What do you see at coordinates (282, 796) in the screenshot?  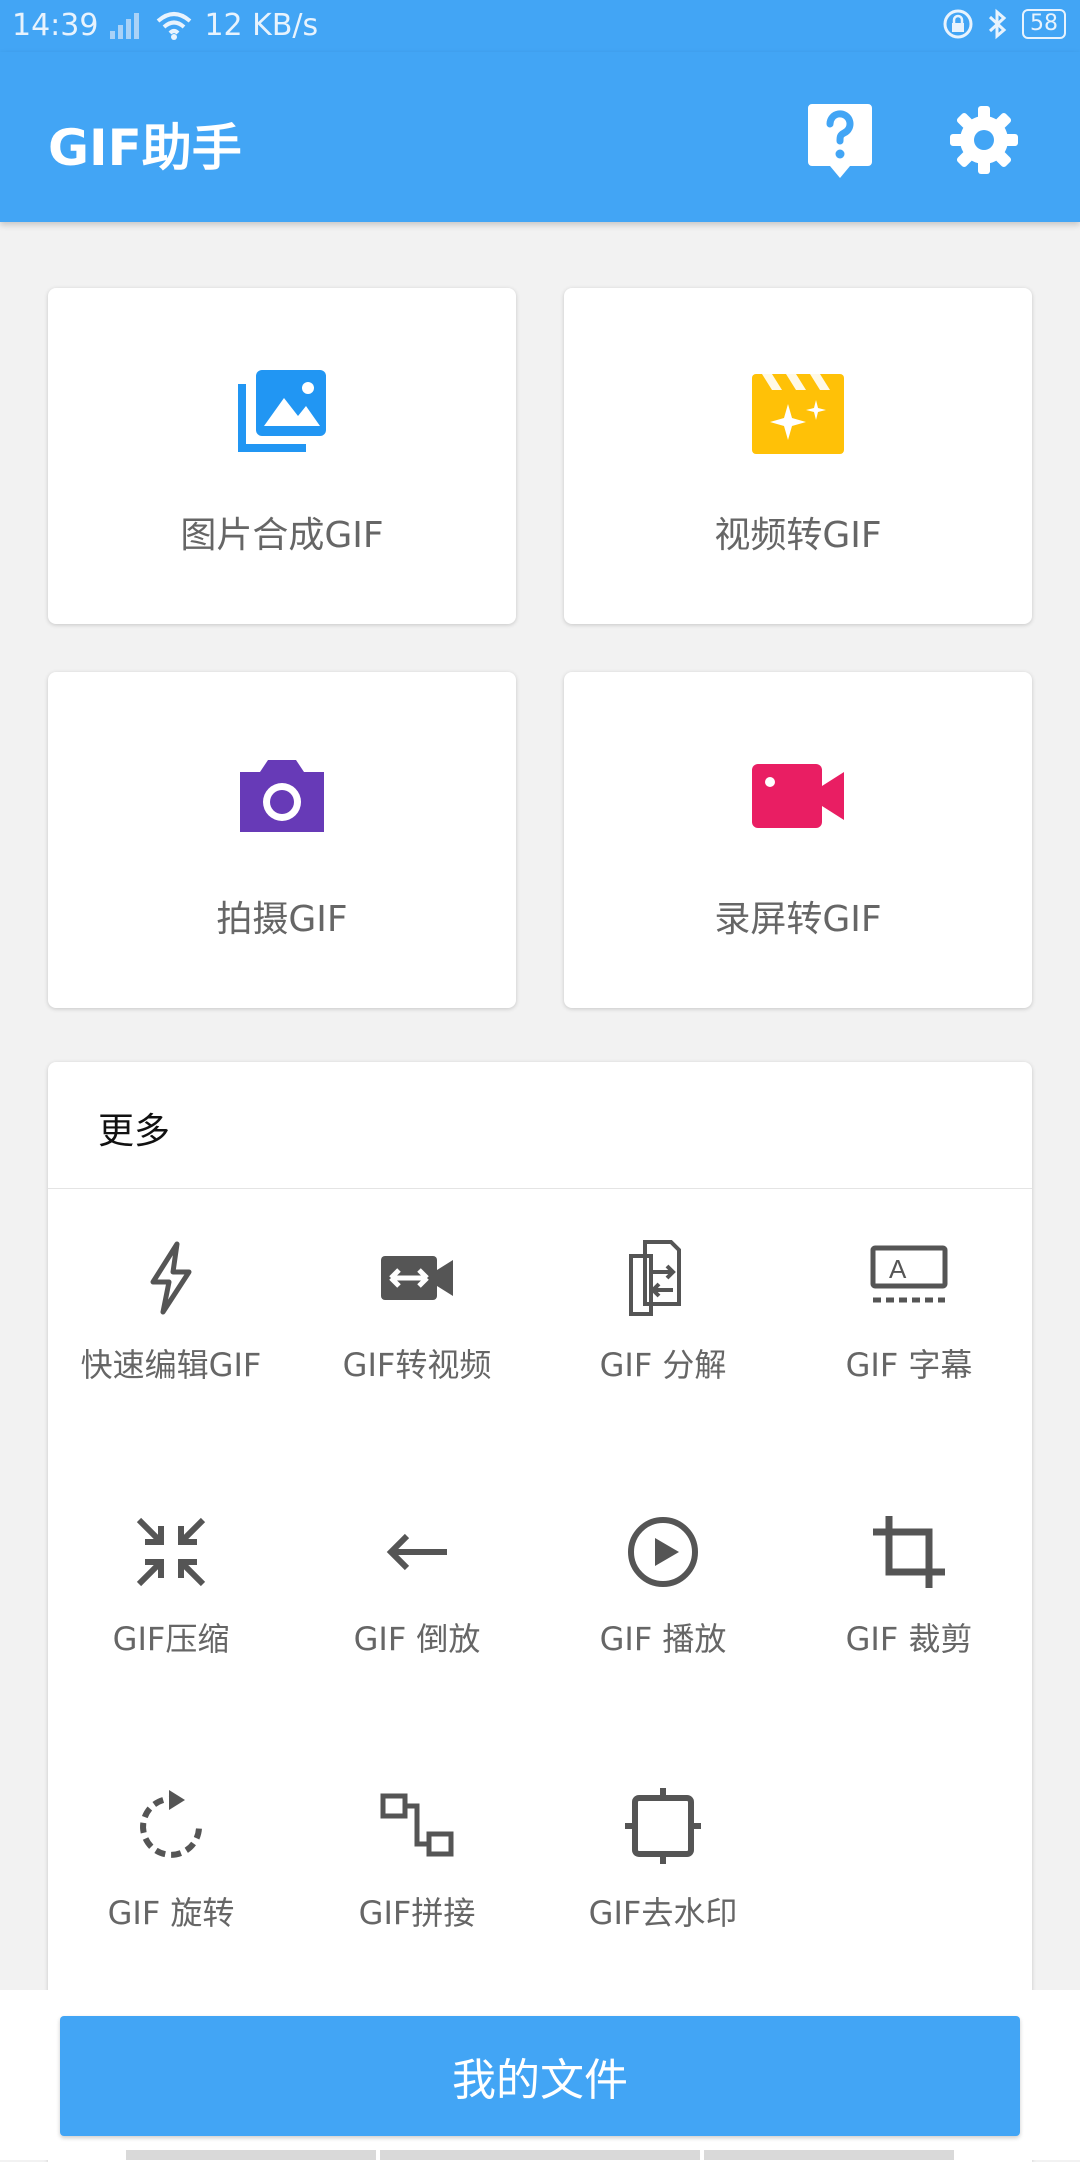 I see `camera-icon` at bounding box center [282, 796].